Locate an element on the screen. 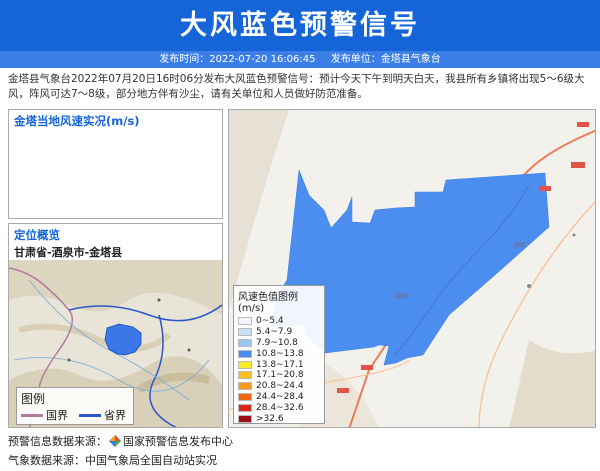 The width and height of the screenshot is (600, 471). page-title: 大风蓝色预警信号 is located at coordinates (300, 25).